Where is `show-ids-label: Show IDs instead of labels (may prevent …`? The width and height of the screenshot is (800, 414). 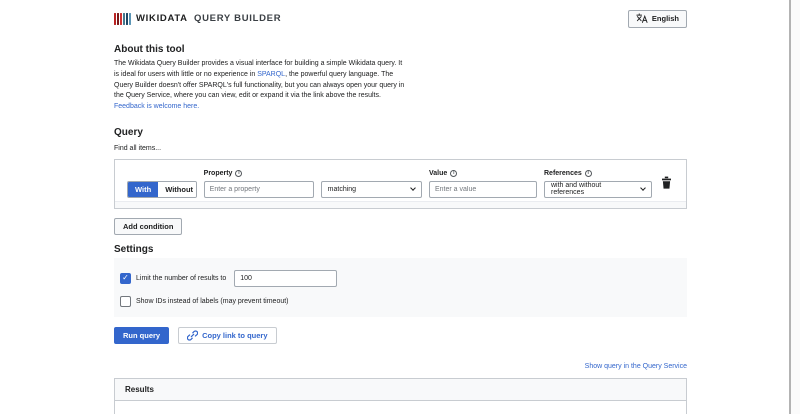 show-ids-label: Show IDs instead of labels (may prevent … is located at coordinates (212, 301).